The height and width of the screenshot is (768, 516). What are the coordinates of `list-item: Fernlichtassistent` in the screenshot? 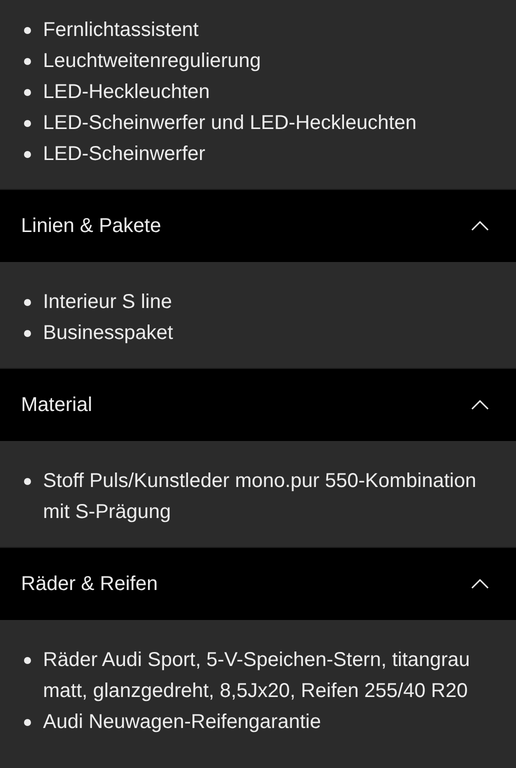 It's located at (121, 30).